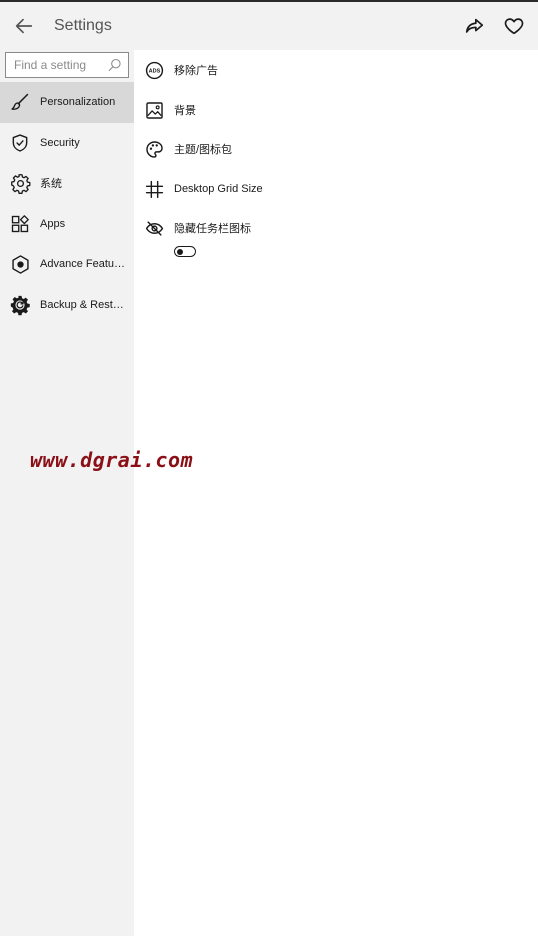  What do you see at coordinates (20, 224) in the screenshot?
I see `apps-icon` at bounding box center [20, 224].